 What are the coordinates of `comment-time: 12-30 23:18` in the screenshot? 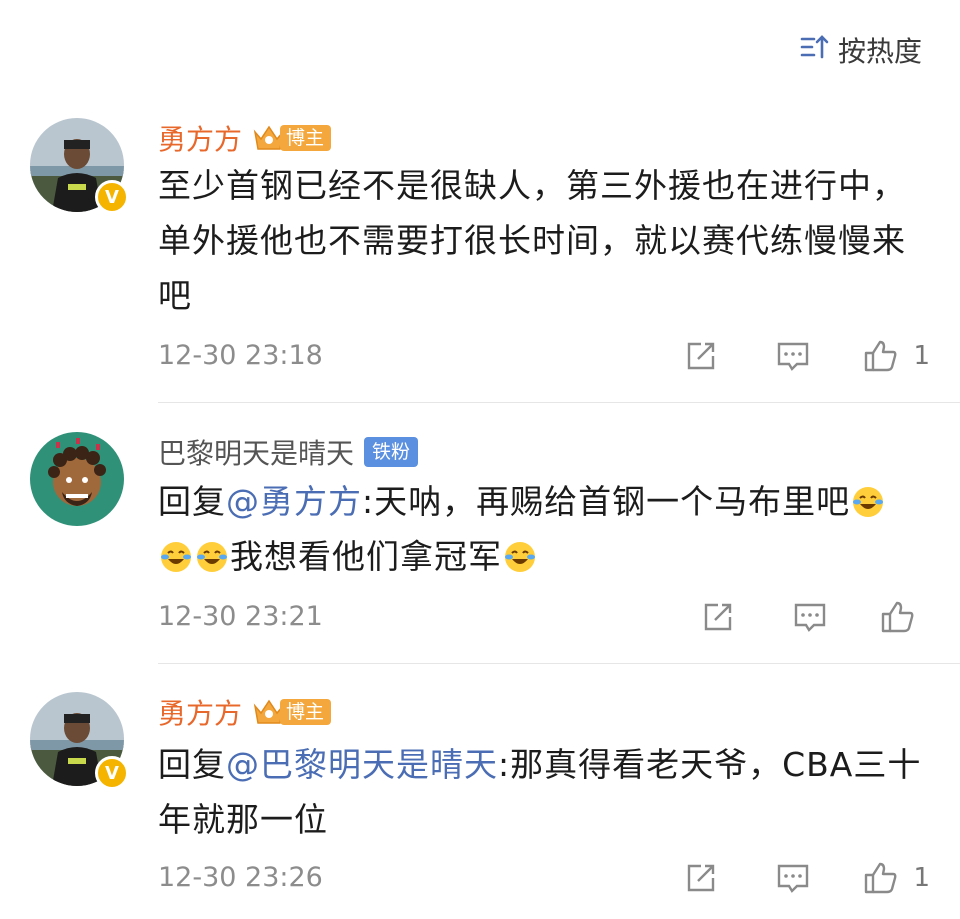 It's located at (240, 355).